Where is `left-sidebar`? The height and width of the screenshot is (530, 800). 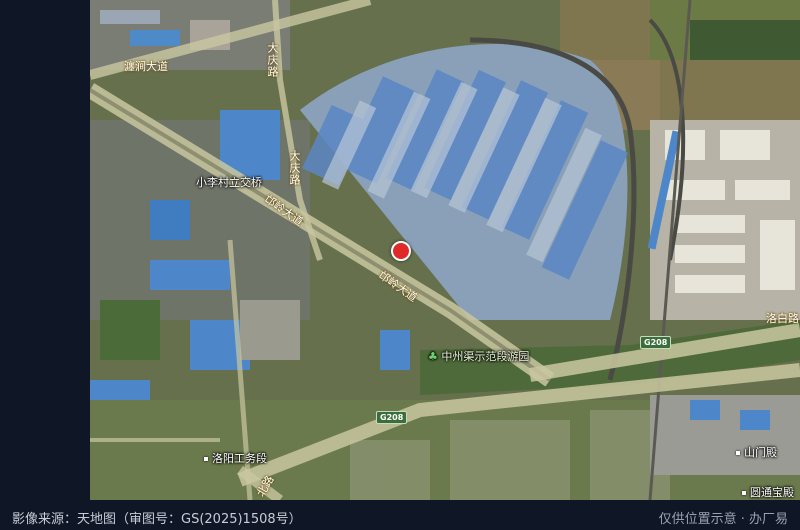 left-sidebar is located at coordinates (45, 250).